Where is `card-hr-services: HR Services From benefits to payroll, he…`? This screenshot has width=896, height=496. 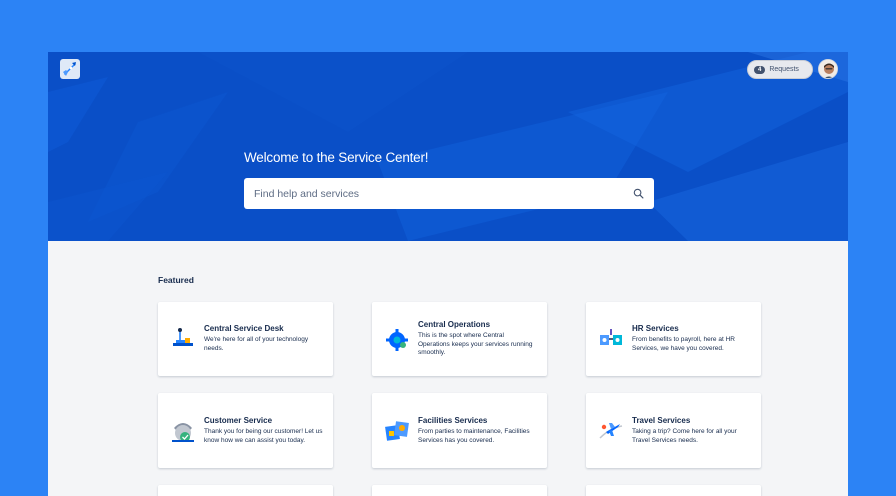 card-hr-services: HR Services From benefits to payroll, he… is located at coordinates (673, 339).